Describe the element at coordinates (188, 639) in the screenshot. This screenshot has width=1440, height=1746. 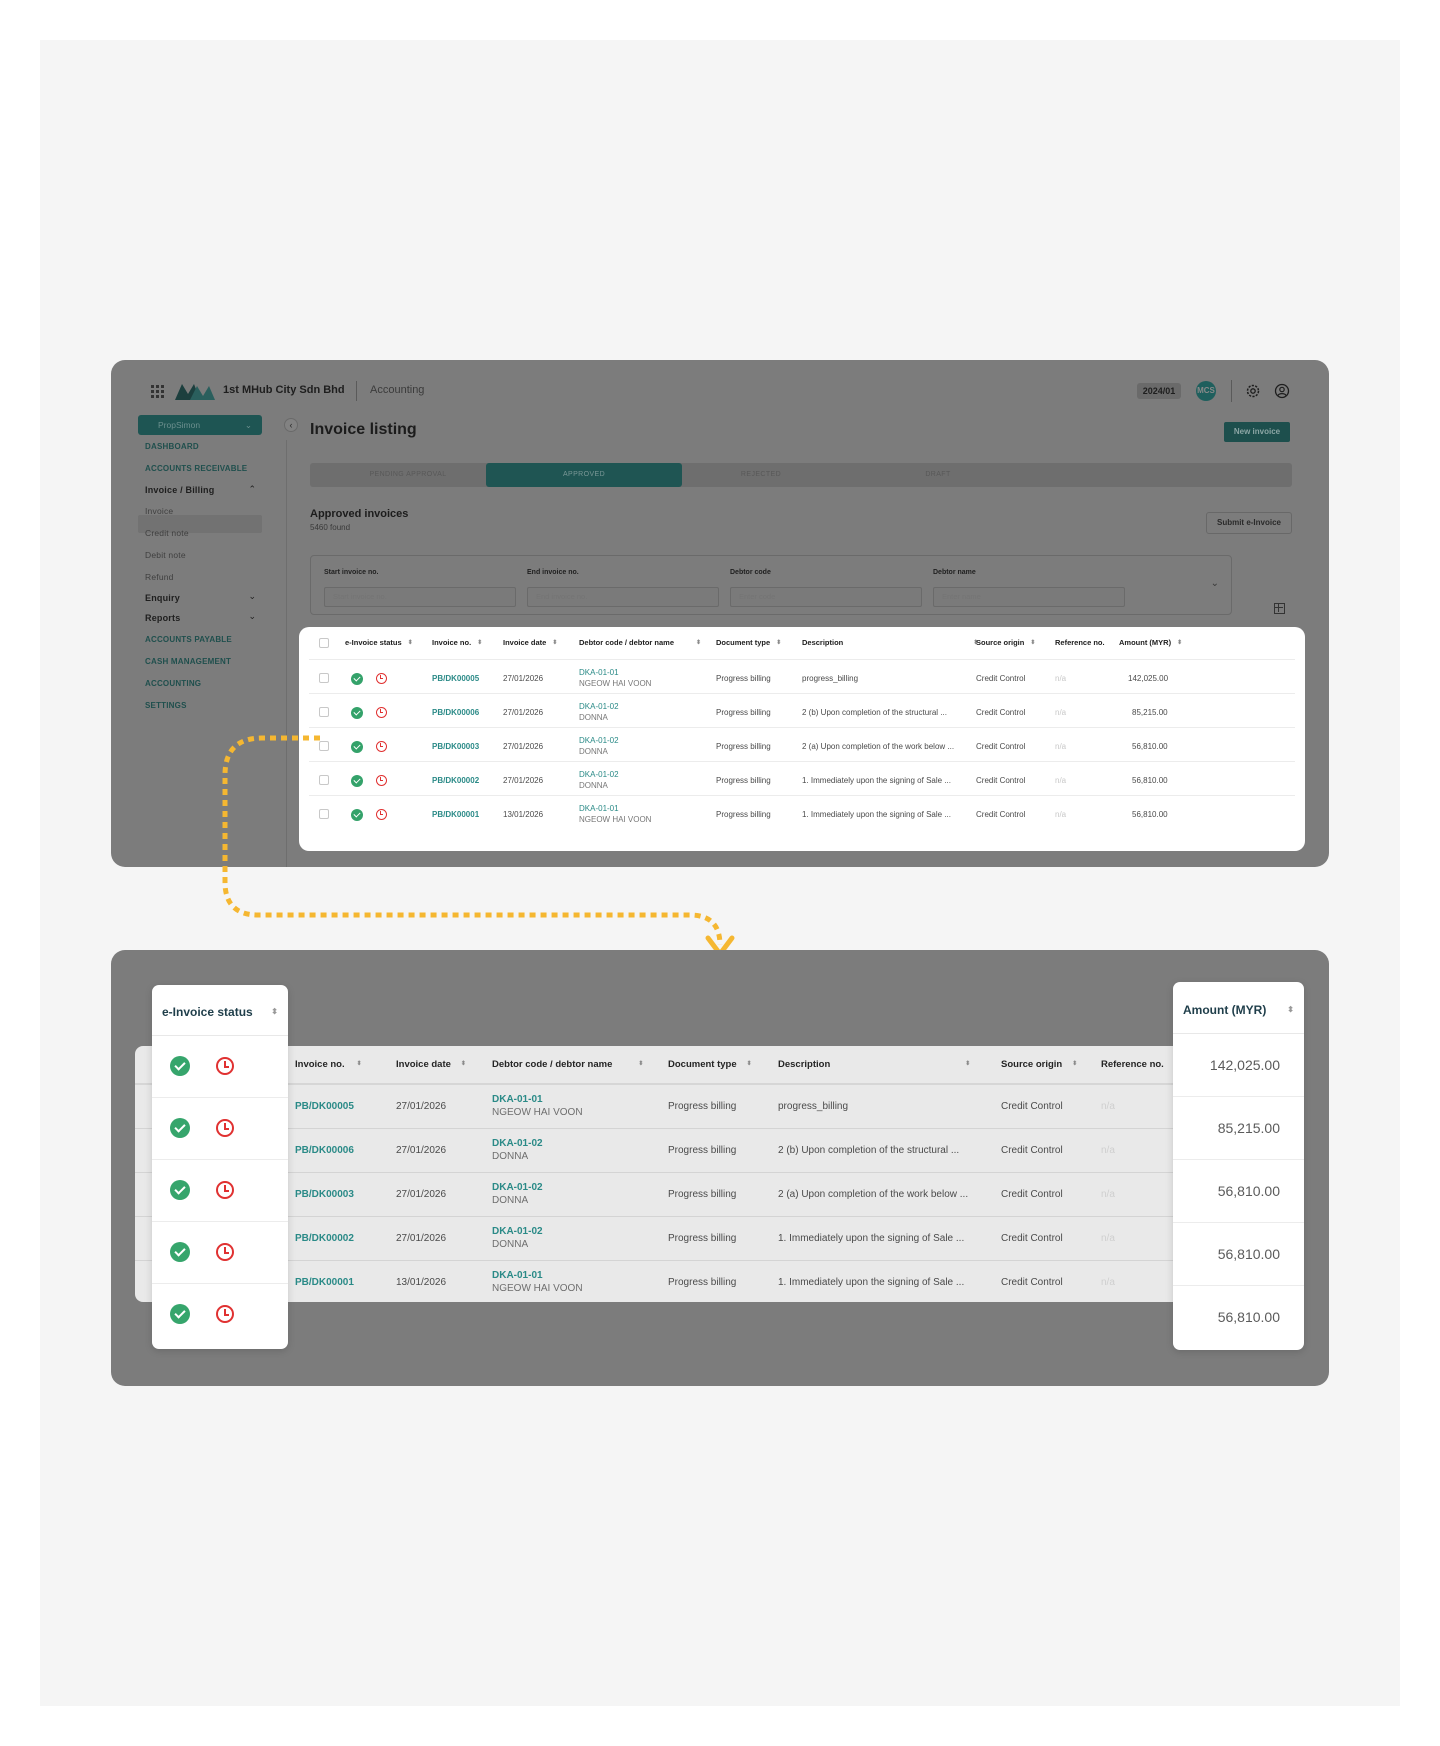
I see `sidebar-item-accounts-payable: ACCOUNTS PAYABLE` at that location.